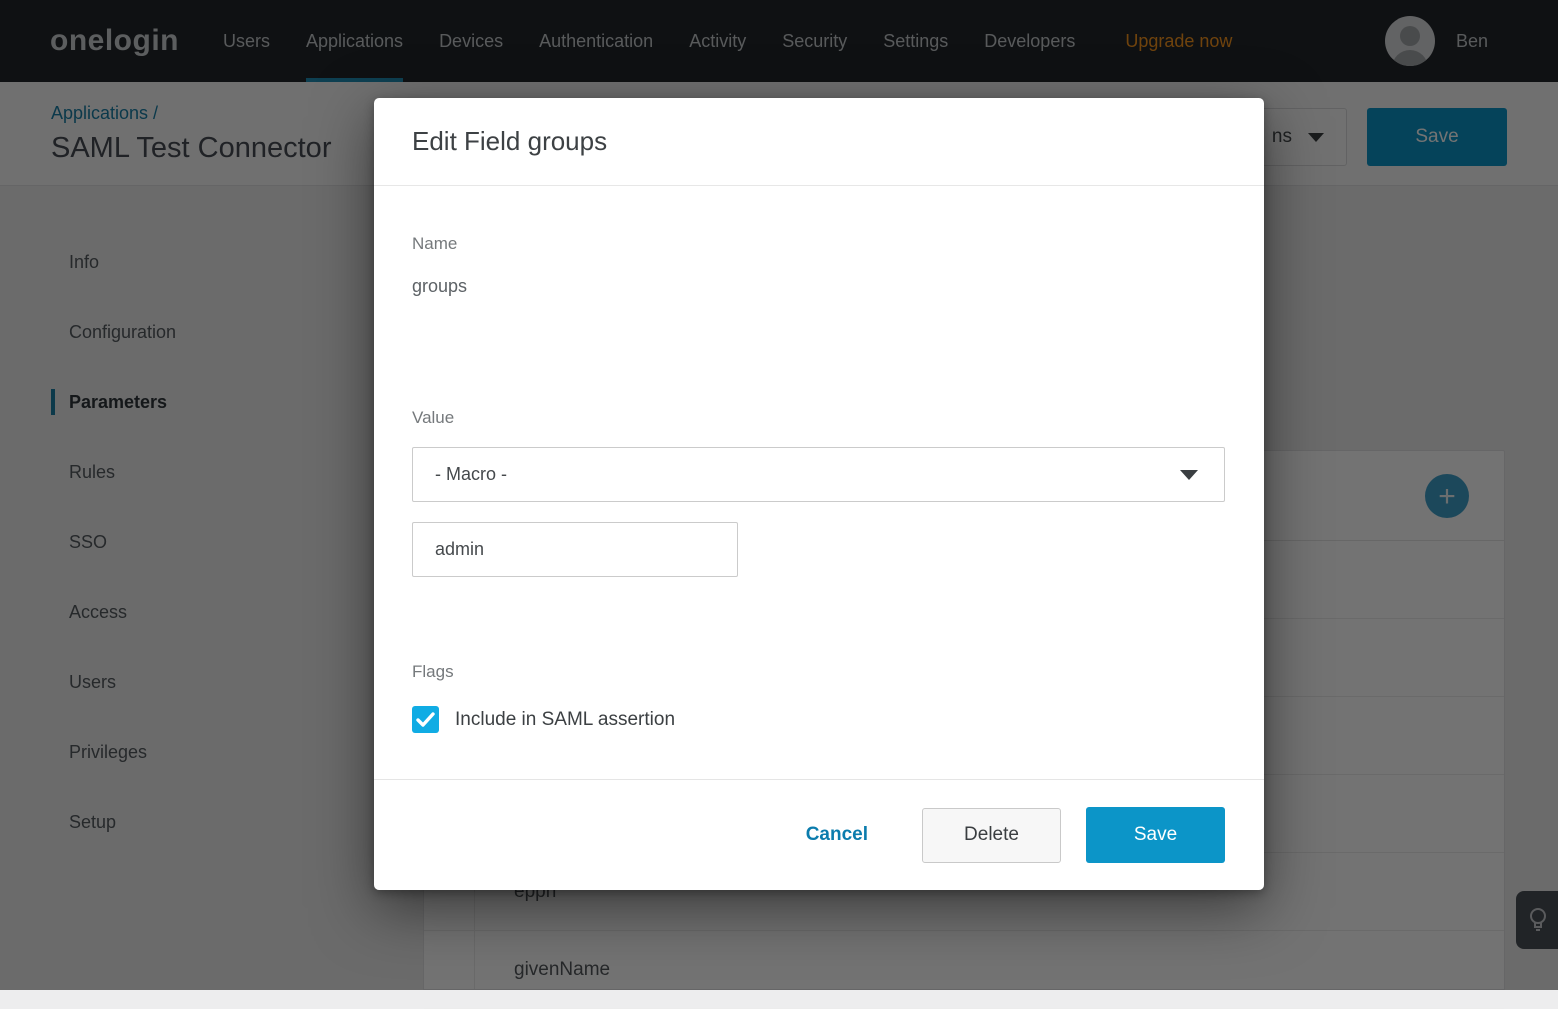  What do you see at coordinates (440, 286) in the screenshot?
I see `name-value: groups` at bounding box center [440, 286].